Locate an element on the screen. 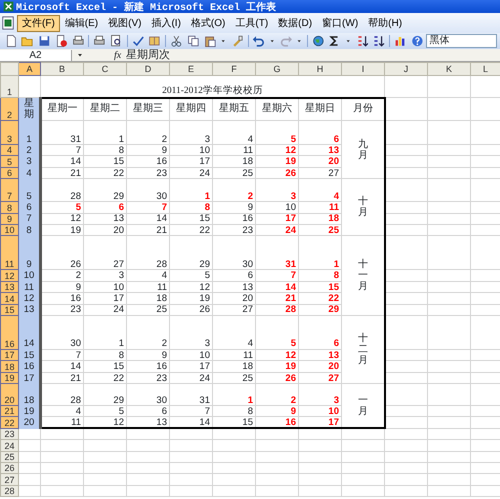 The width and height of the screenshot is (500, 499). menu-item: 窗口(W) is located at coordinates (340, 23).